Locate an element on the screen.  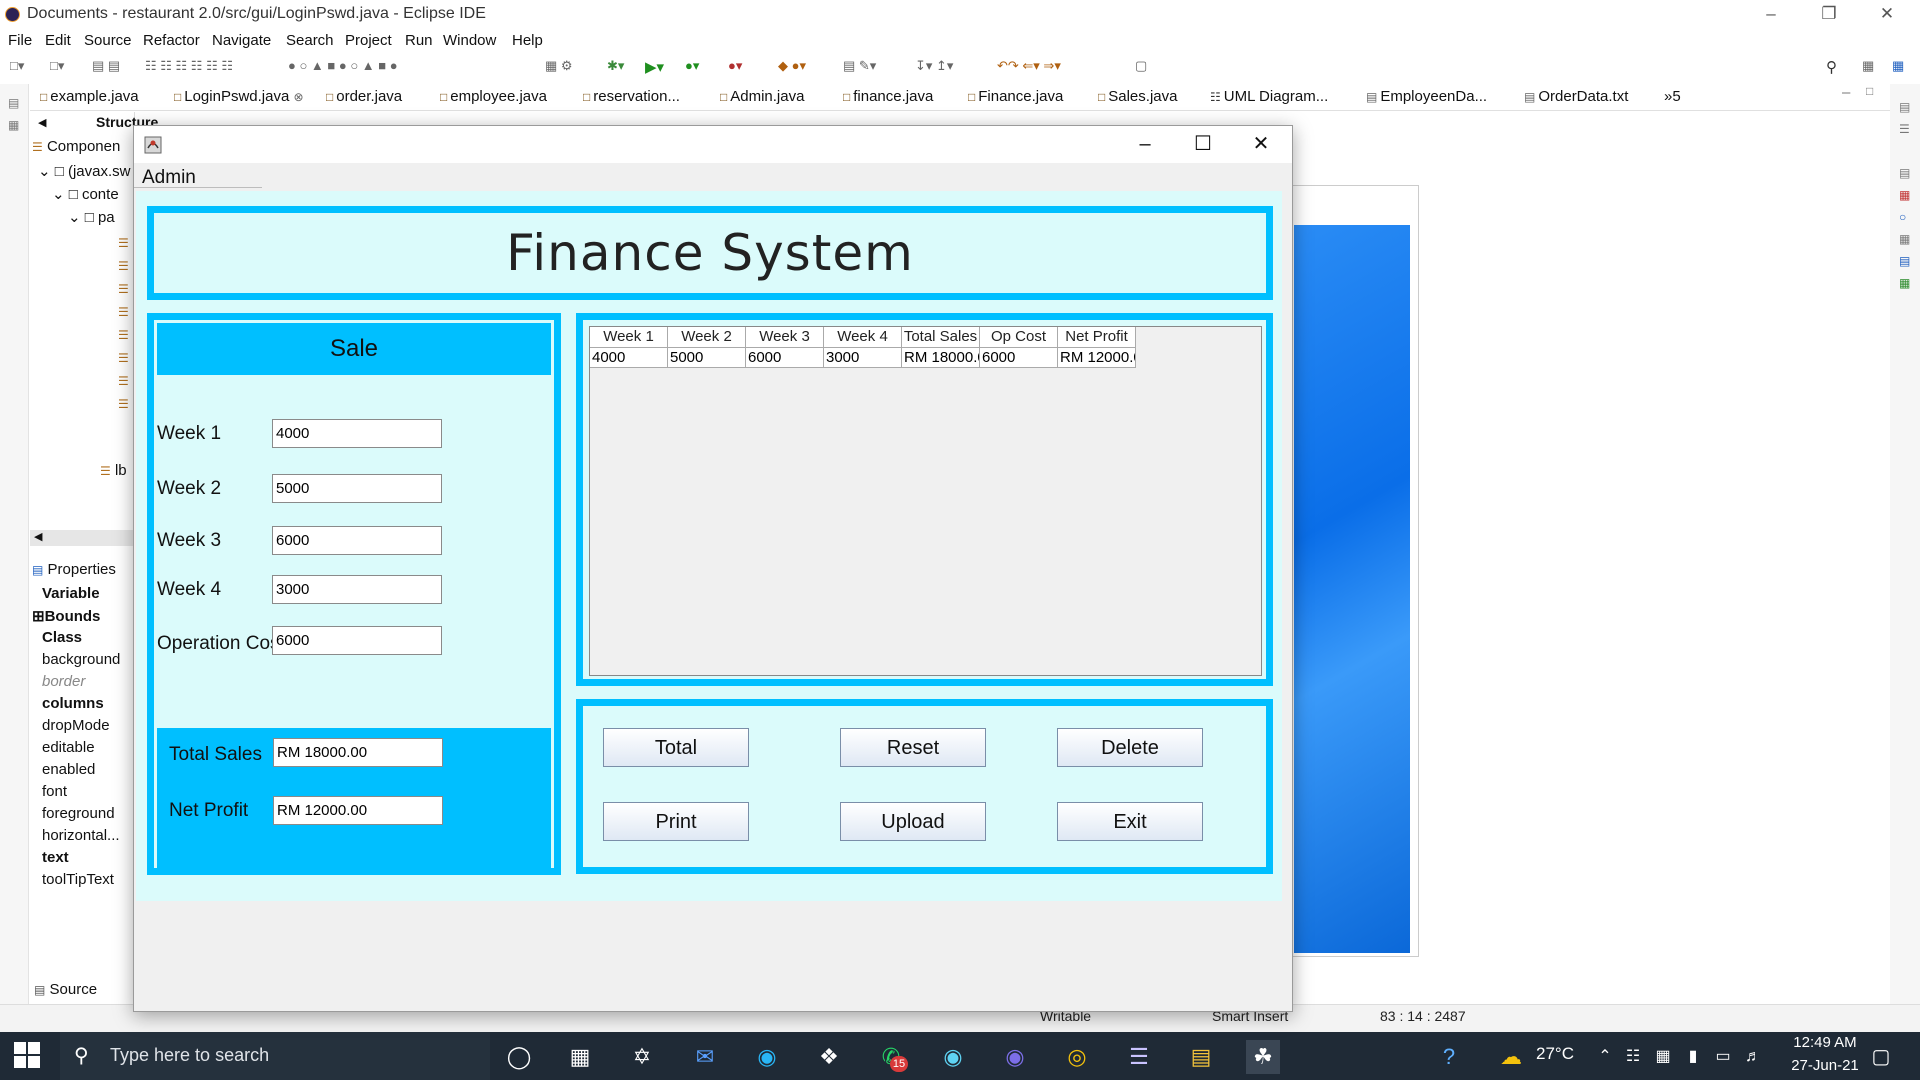
app-minimize-icon: – is located at coordinates (1145, 144).